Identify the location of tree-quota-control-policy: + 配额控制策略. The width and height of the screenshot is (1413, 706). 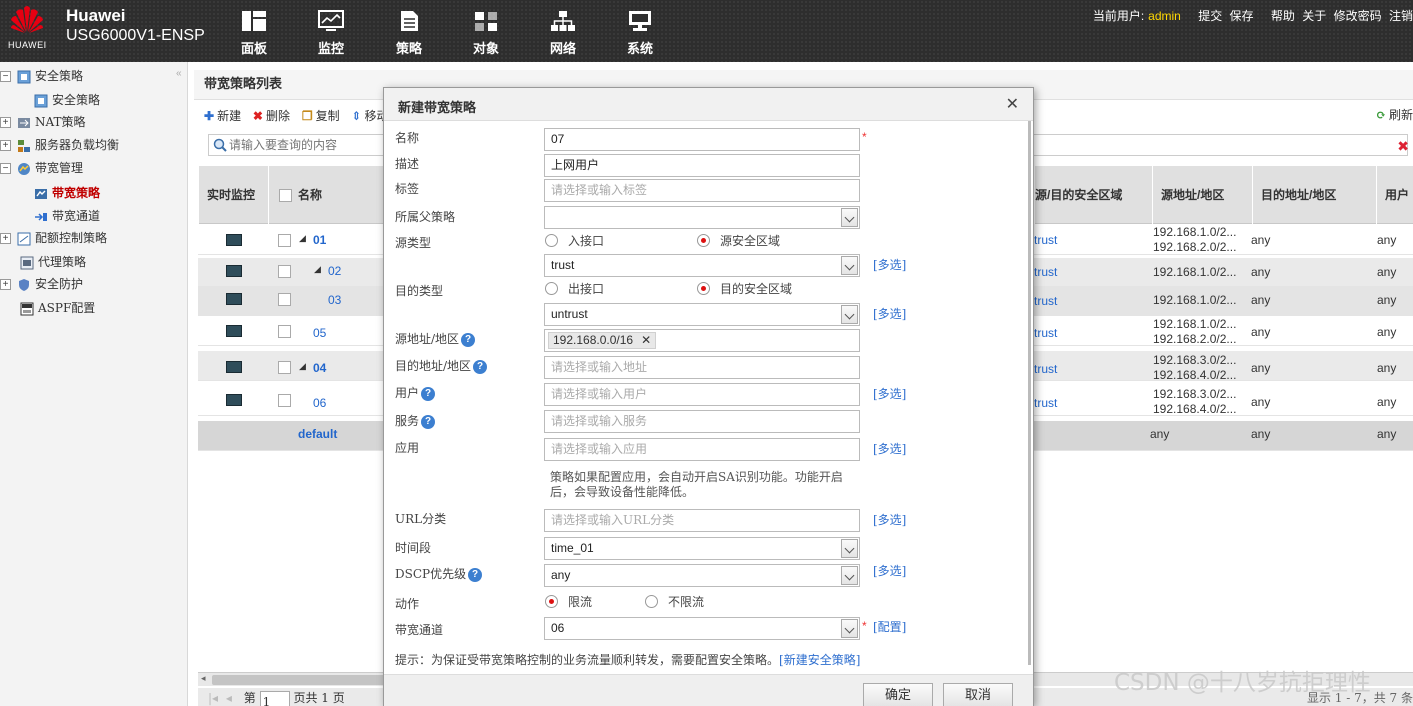
(53, 238).